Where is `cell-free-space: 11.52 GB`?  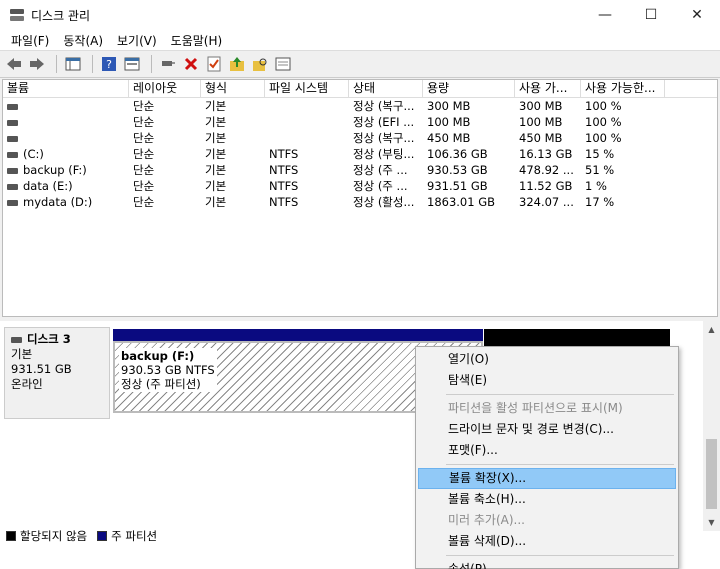
cell-free-space: 11.52 GB is located at coordinates (546, 186).